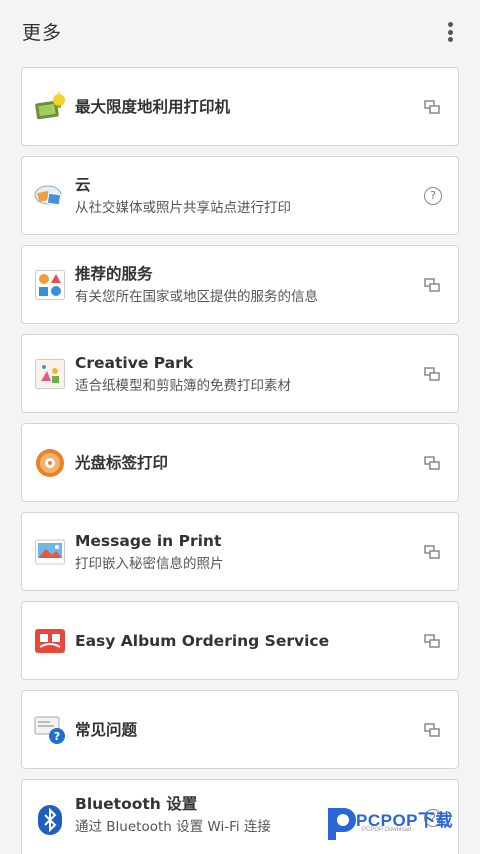 The image size is (480, 854). I want to click on shapes-icon, so click(50, 285).